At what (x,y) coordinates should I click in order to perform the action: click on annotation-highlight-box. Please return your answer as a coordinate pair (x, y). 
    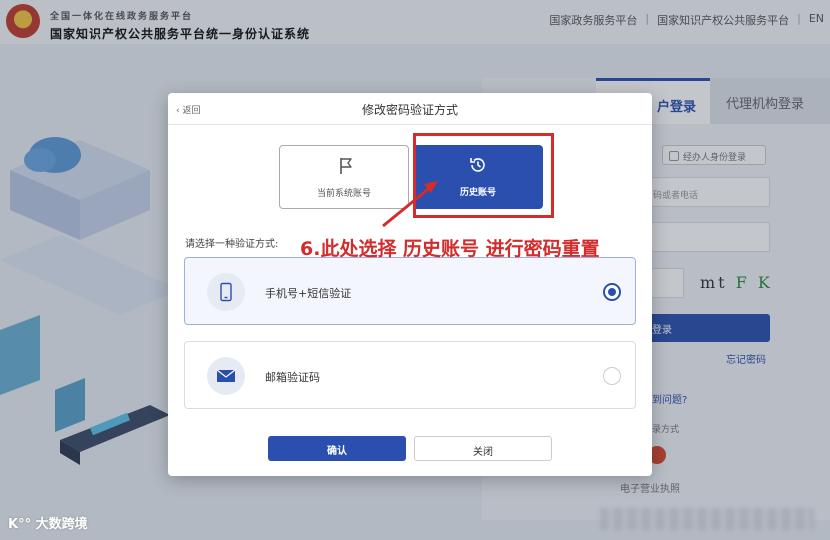
    Looking at the image, I should click on (483, 175).